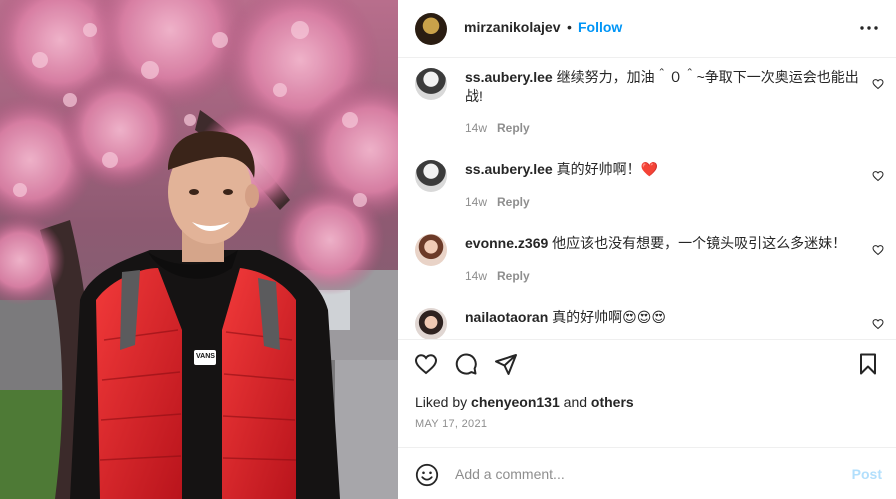  What do you see at coordinates (612, 402) in the screenshot?
I see `likes-others-link: others` at bounding box center [612, 402].